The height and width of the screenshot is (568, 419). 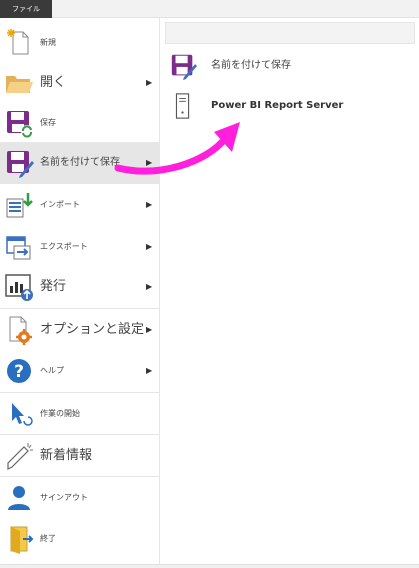 I want to click on menu-item-label: 作業の開始, so click(x=60, y=413).